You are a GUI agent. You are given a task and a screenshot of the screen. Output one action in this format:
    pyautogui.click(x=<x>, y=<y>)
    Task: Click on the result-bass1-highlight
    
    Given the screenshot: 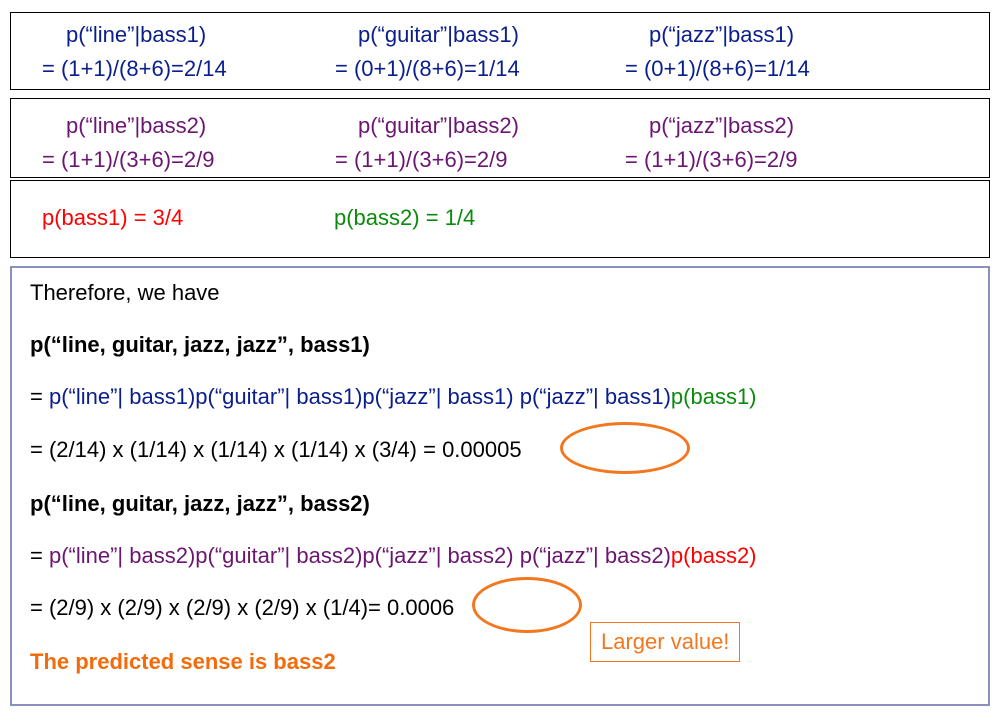 What is the action you would take?
    pyautogui.click(x=625, y=448)
    